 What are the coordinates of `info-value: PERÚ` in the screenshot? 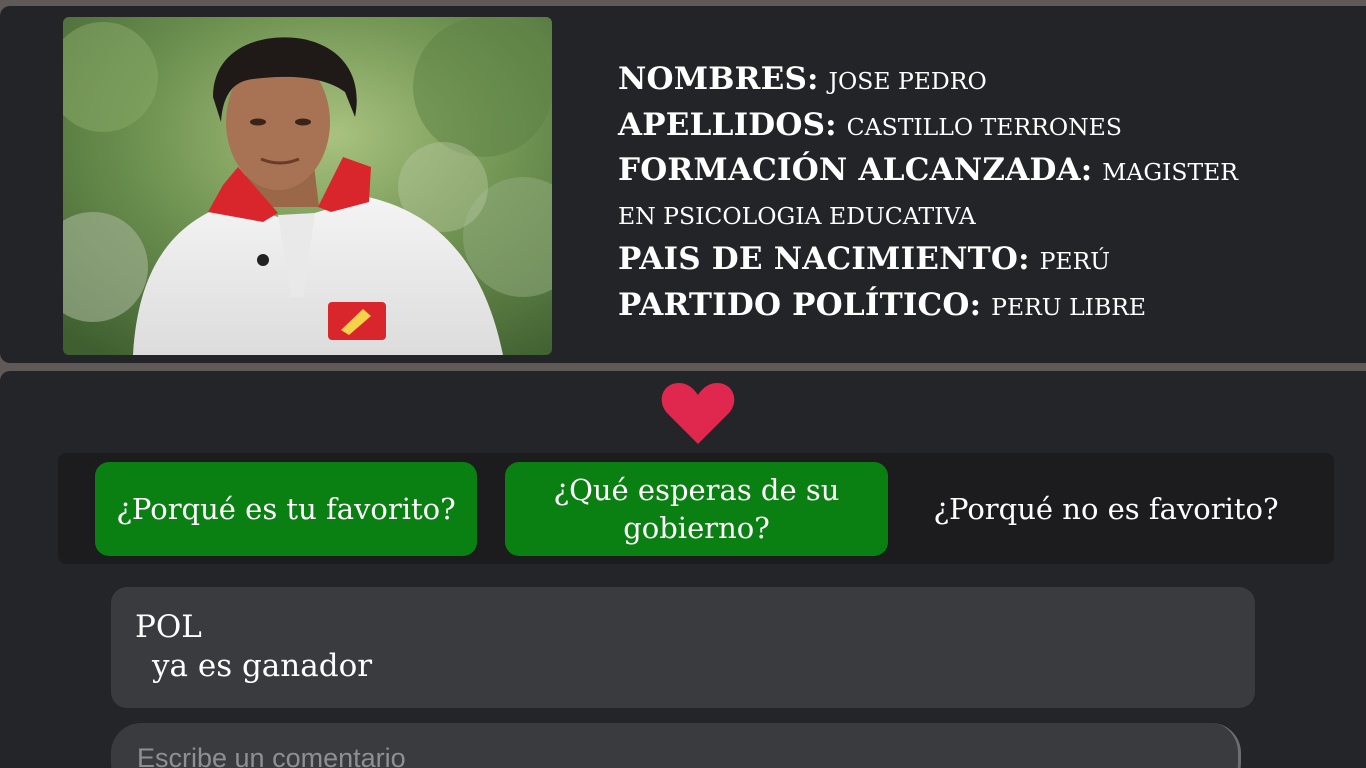 It's located at (1075, 261).